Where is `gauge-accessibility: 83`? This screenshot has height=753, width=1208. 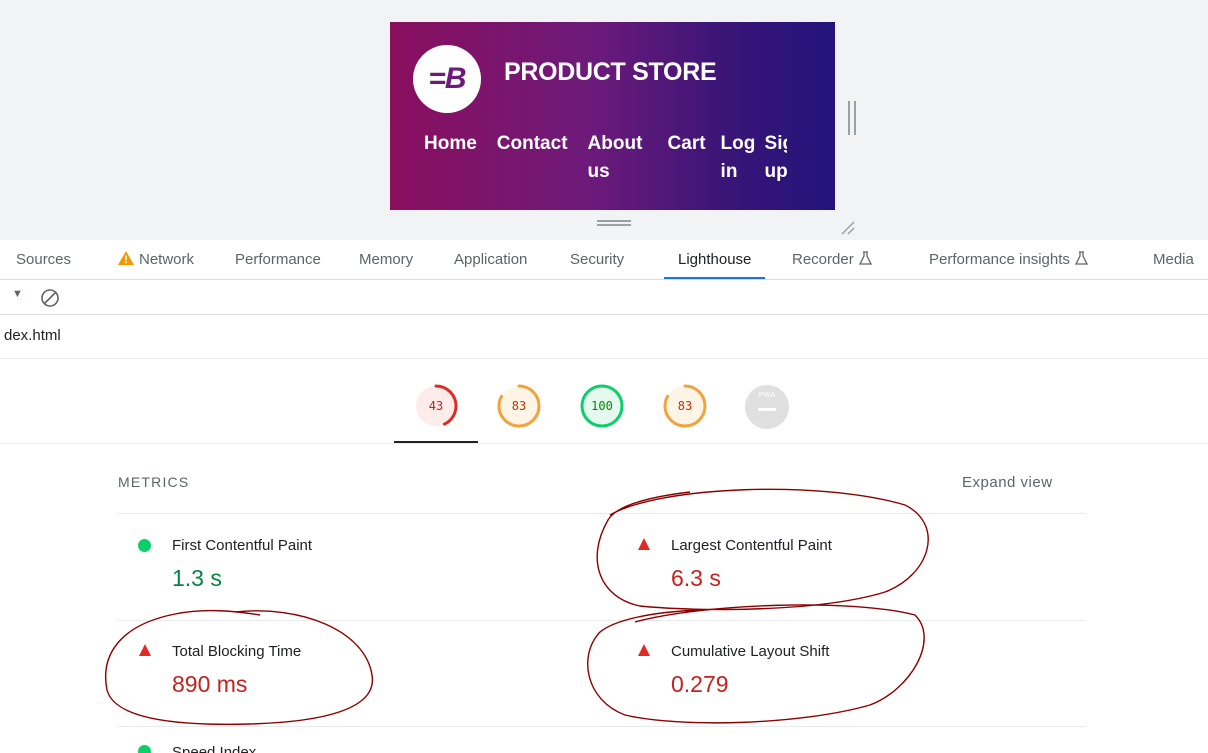 gauge-accessibility: 83 is located at coordinates (519, 406).